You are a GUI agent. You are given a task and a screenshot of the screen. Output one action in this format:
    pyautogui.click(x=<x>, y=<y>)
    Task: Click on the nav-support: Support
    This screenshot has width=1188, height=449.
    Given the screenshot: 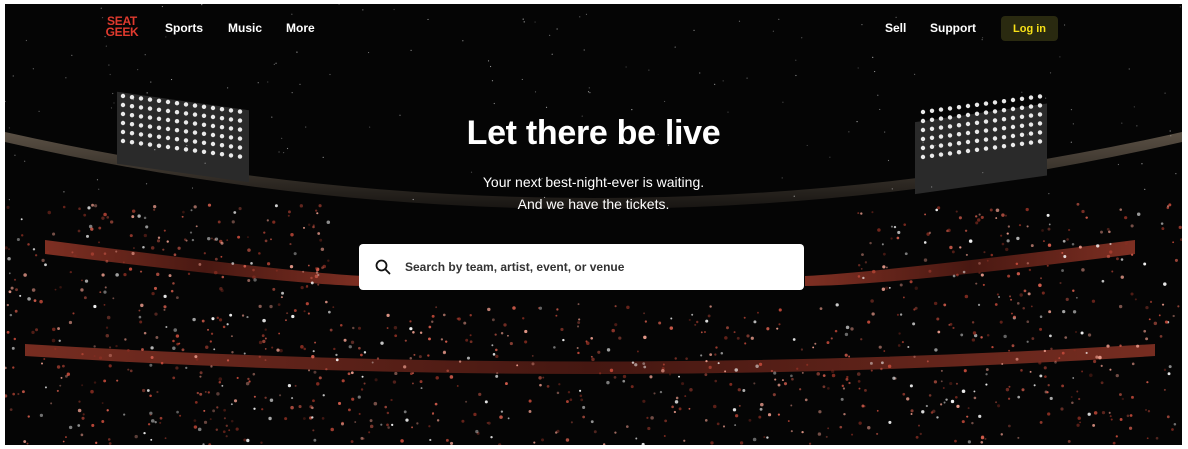 What is the action you would take?
    pyautogui.click(x=953, y=28)
    